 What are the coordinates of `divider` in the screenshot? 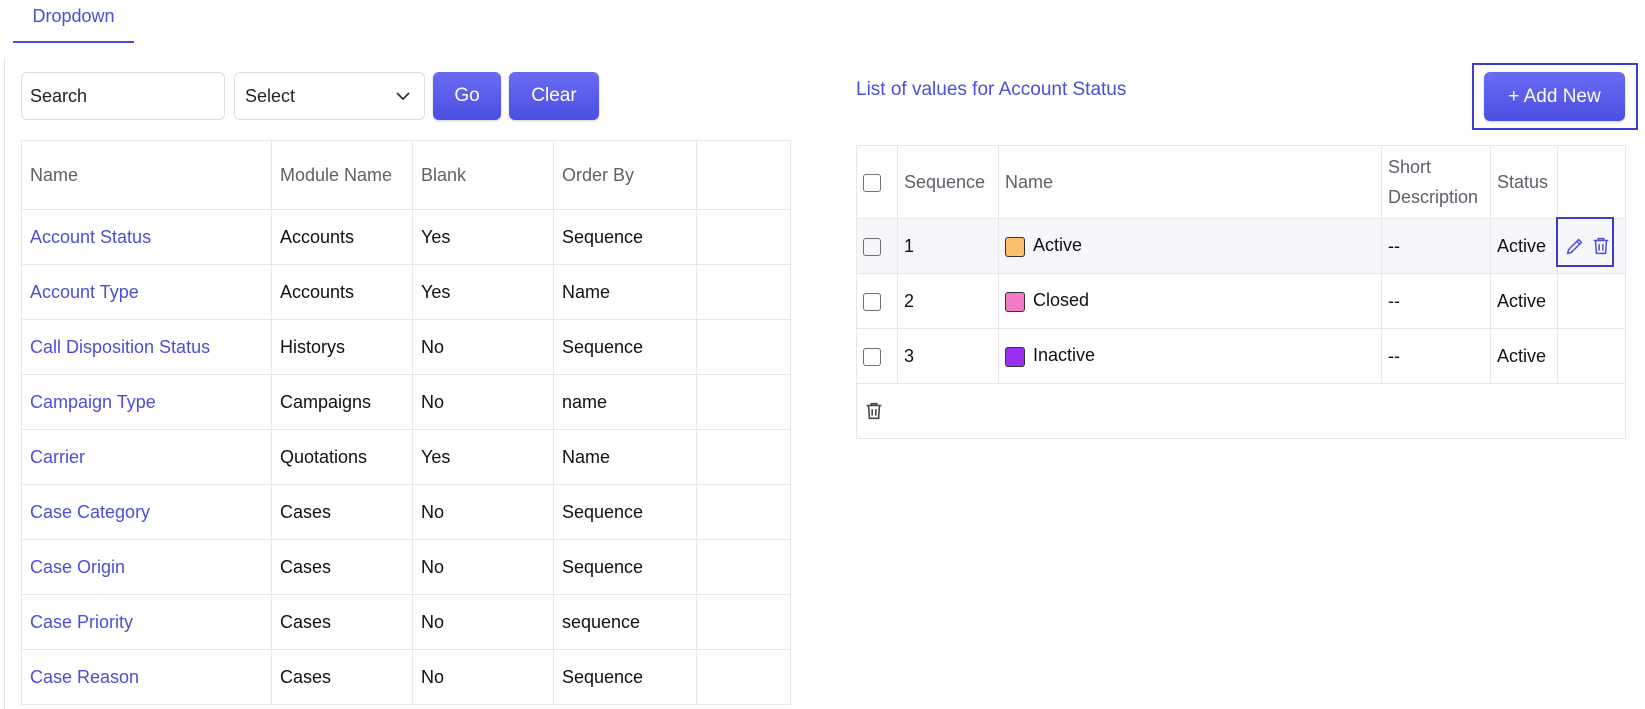 It's located at (4, 383).